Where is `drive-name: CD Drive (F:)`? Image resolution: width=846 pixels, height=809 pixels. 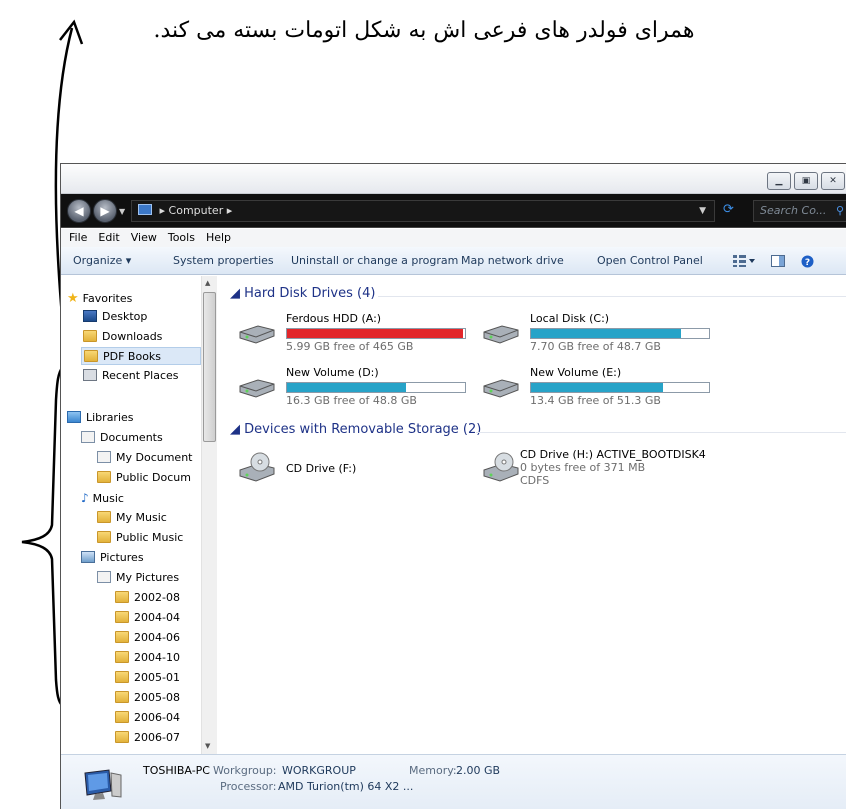 drive-name: CD Drive (F:) is located at coordinates (321, 468).